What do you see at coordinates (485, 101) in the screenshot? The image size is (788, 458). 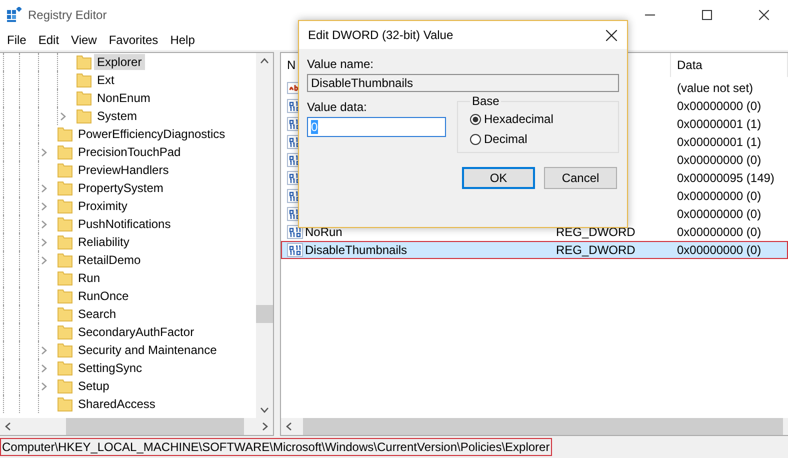 I see `group-label: Base` at bounding box center [485, 101].